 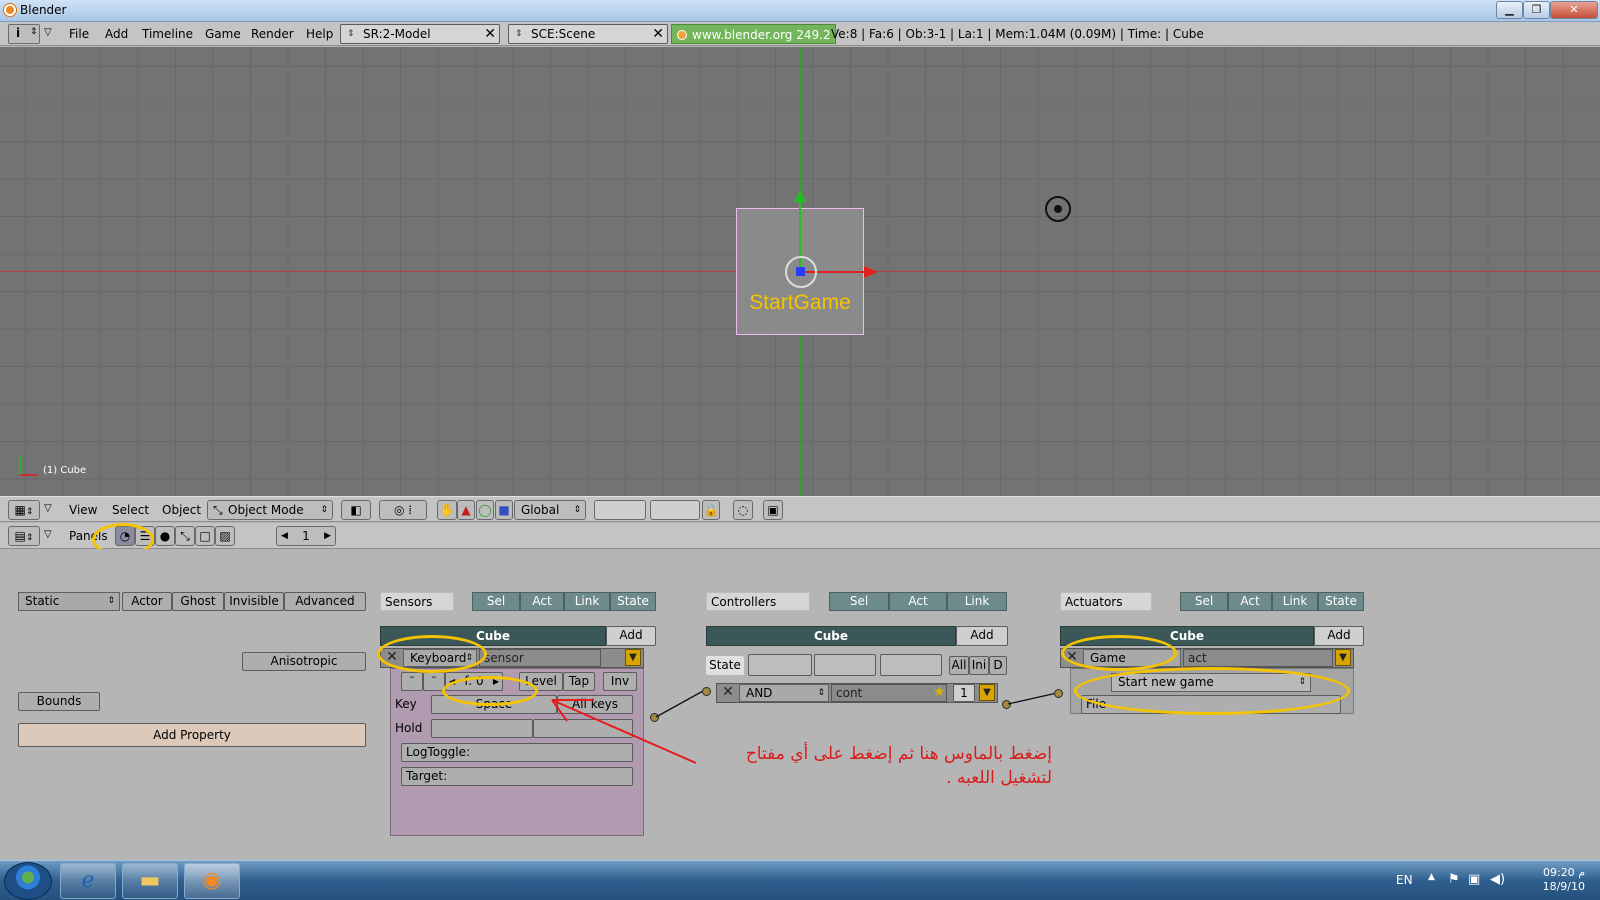 What do you see at coordinates (165, 536) in the screenshot?
I see `shading-context-button: ●` at bounding box center [165, 536].